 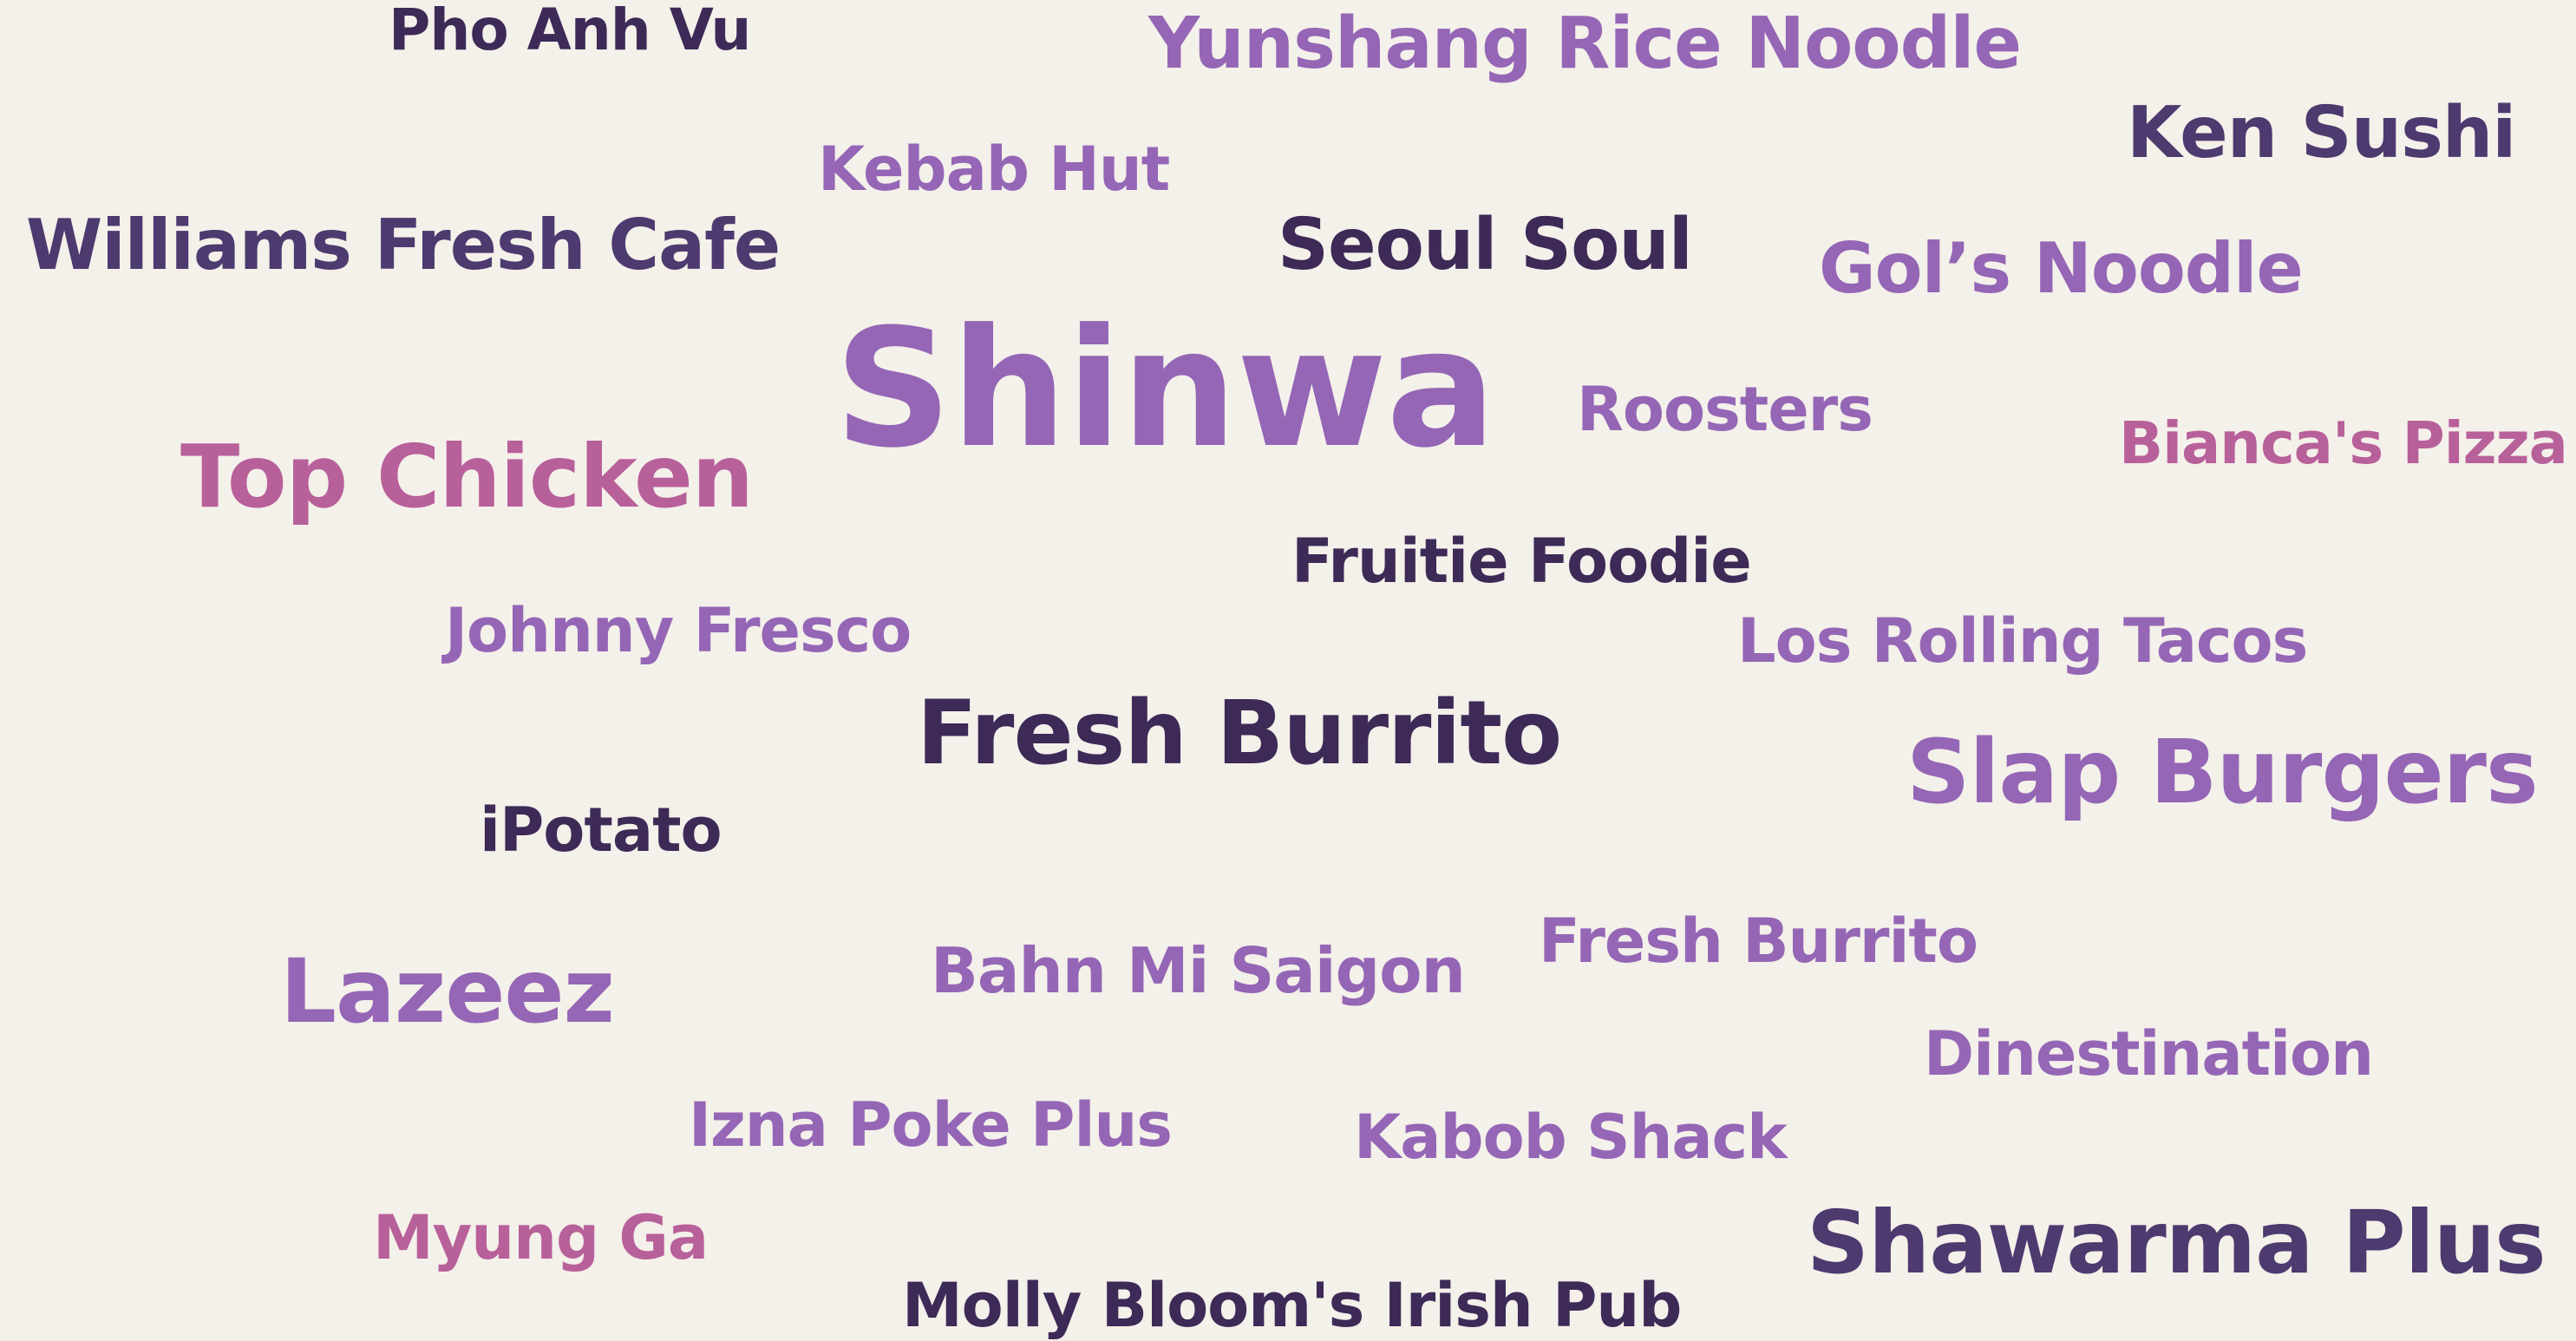 What do you see at coordinates (931, 1125) in the screenshot?
I see `word-izna-poke-plus: Izna Poke Plus` at bounding box center [931, 1125].